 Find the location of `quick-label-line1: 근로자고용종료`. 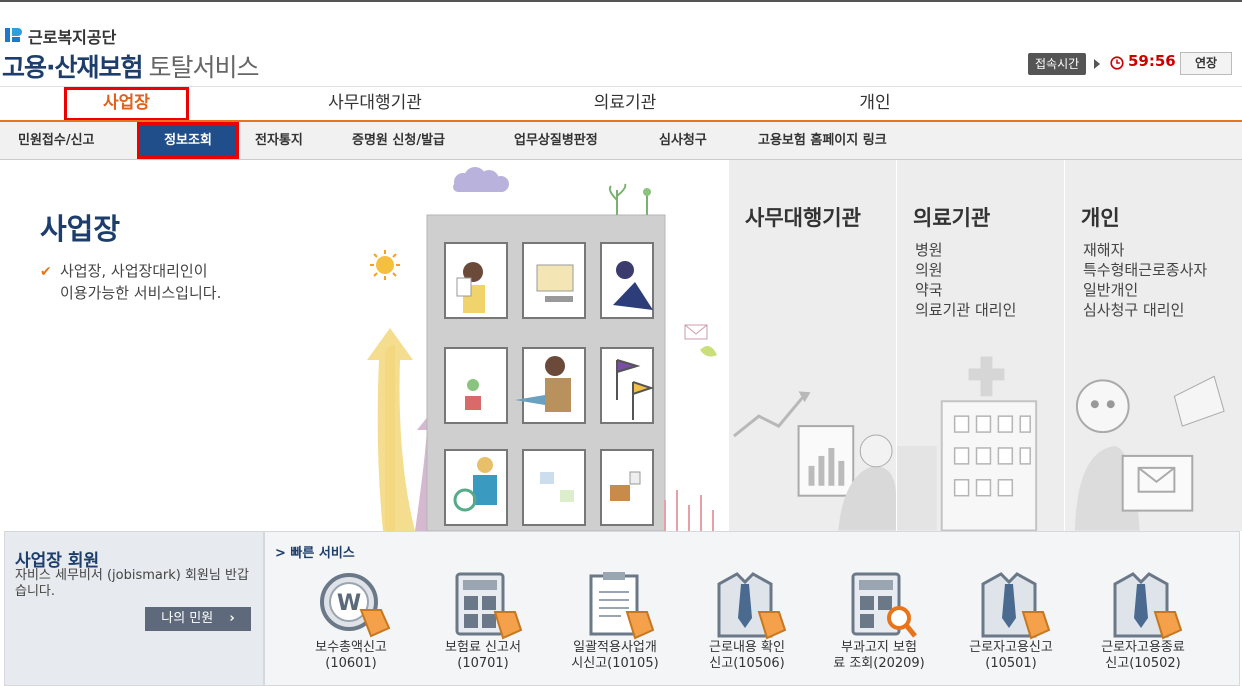

quick-label-line1: 근로자고용종료 is located at coordinates (1143, 647).